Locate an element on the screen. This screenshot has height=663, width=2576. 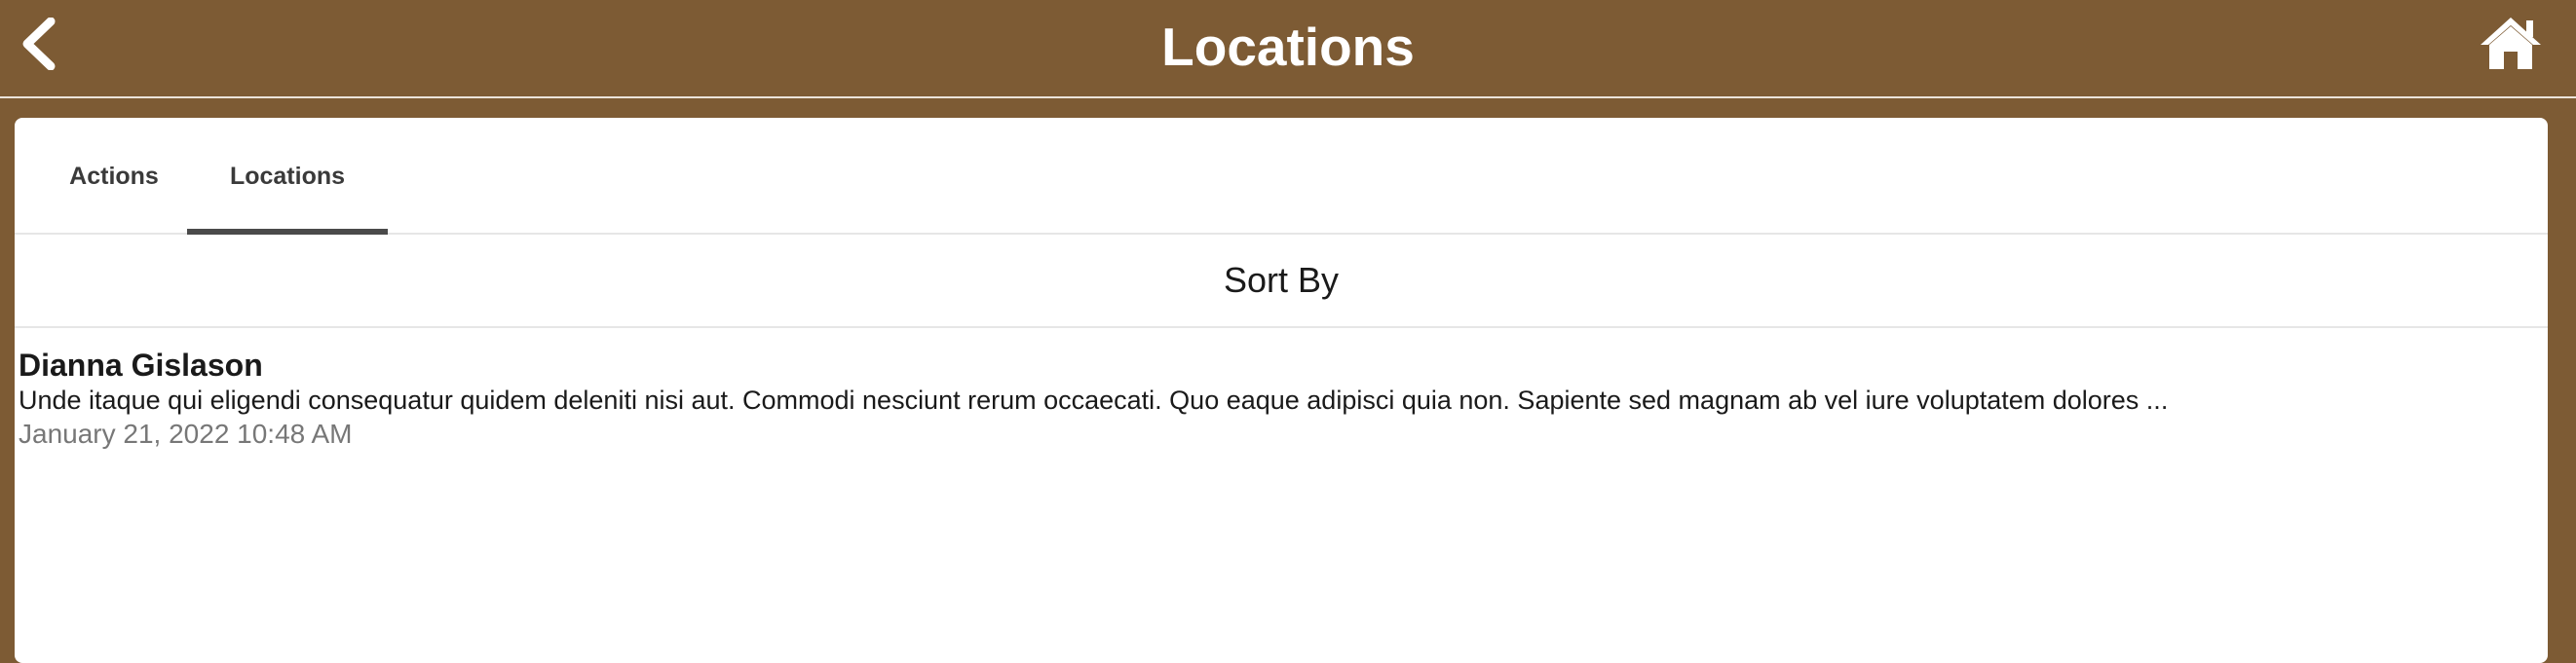
home-icon is located at coordinates (2511, 45).